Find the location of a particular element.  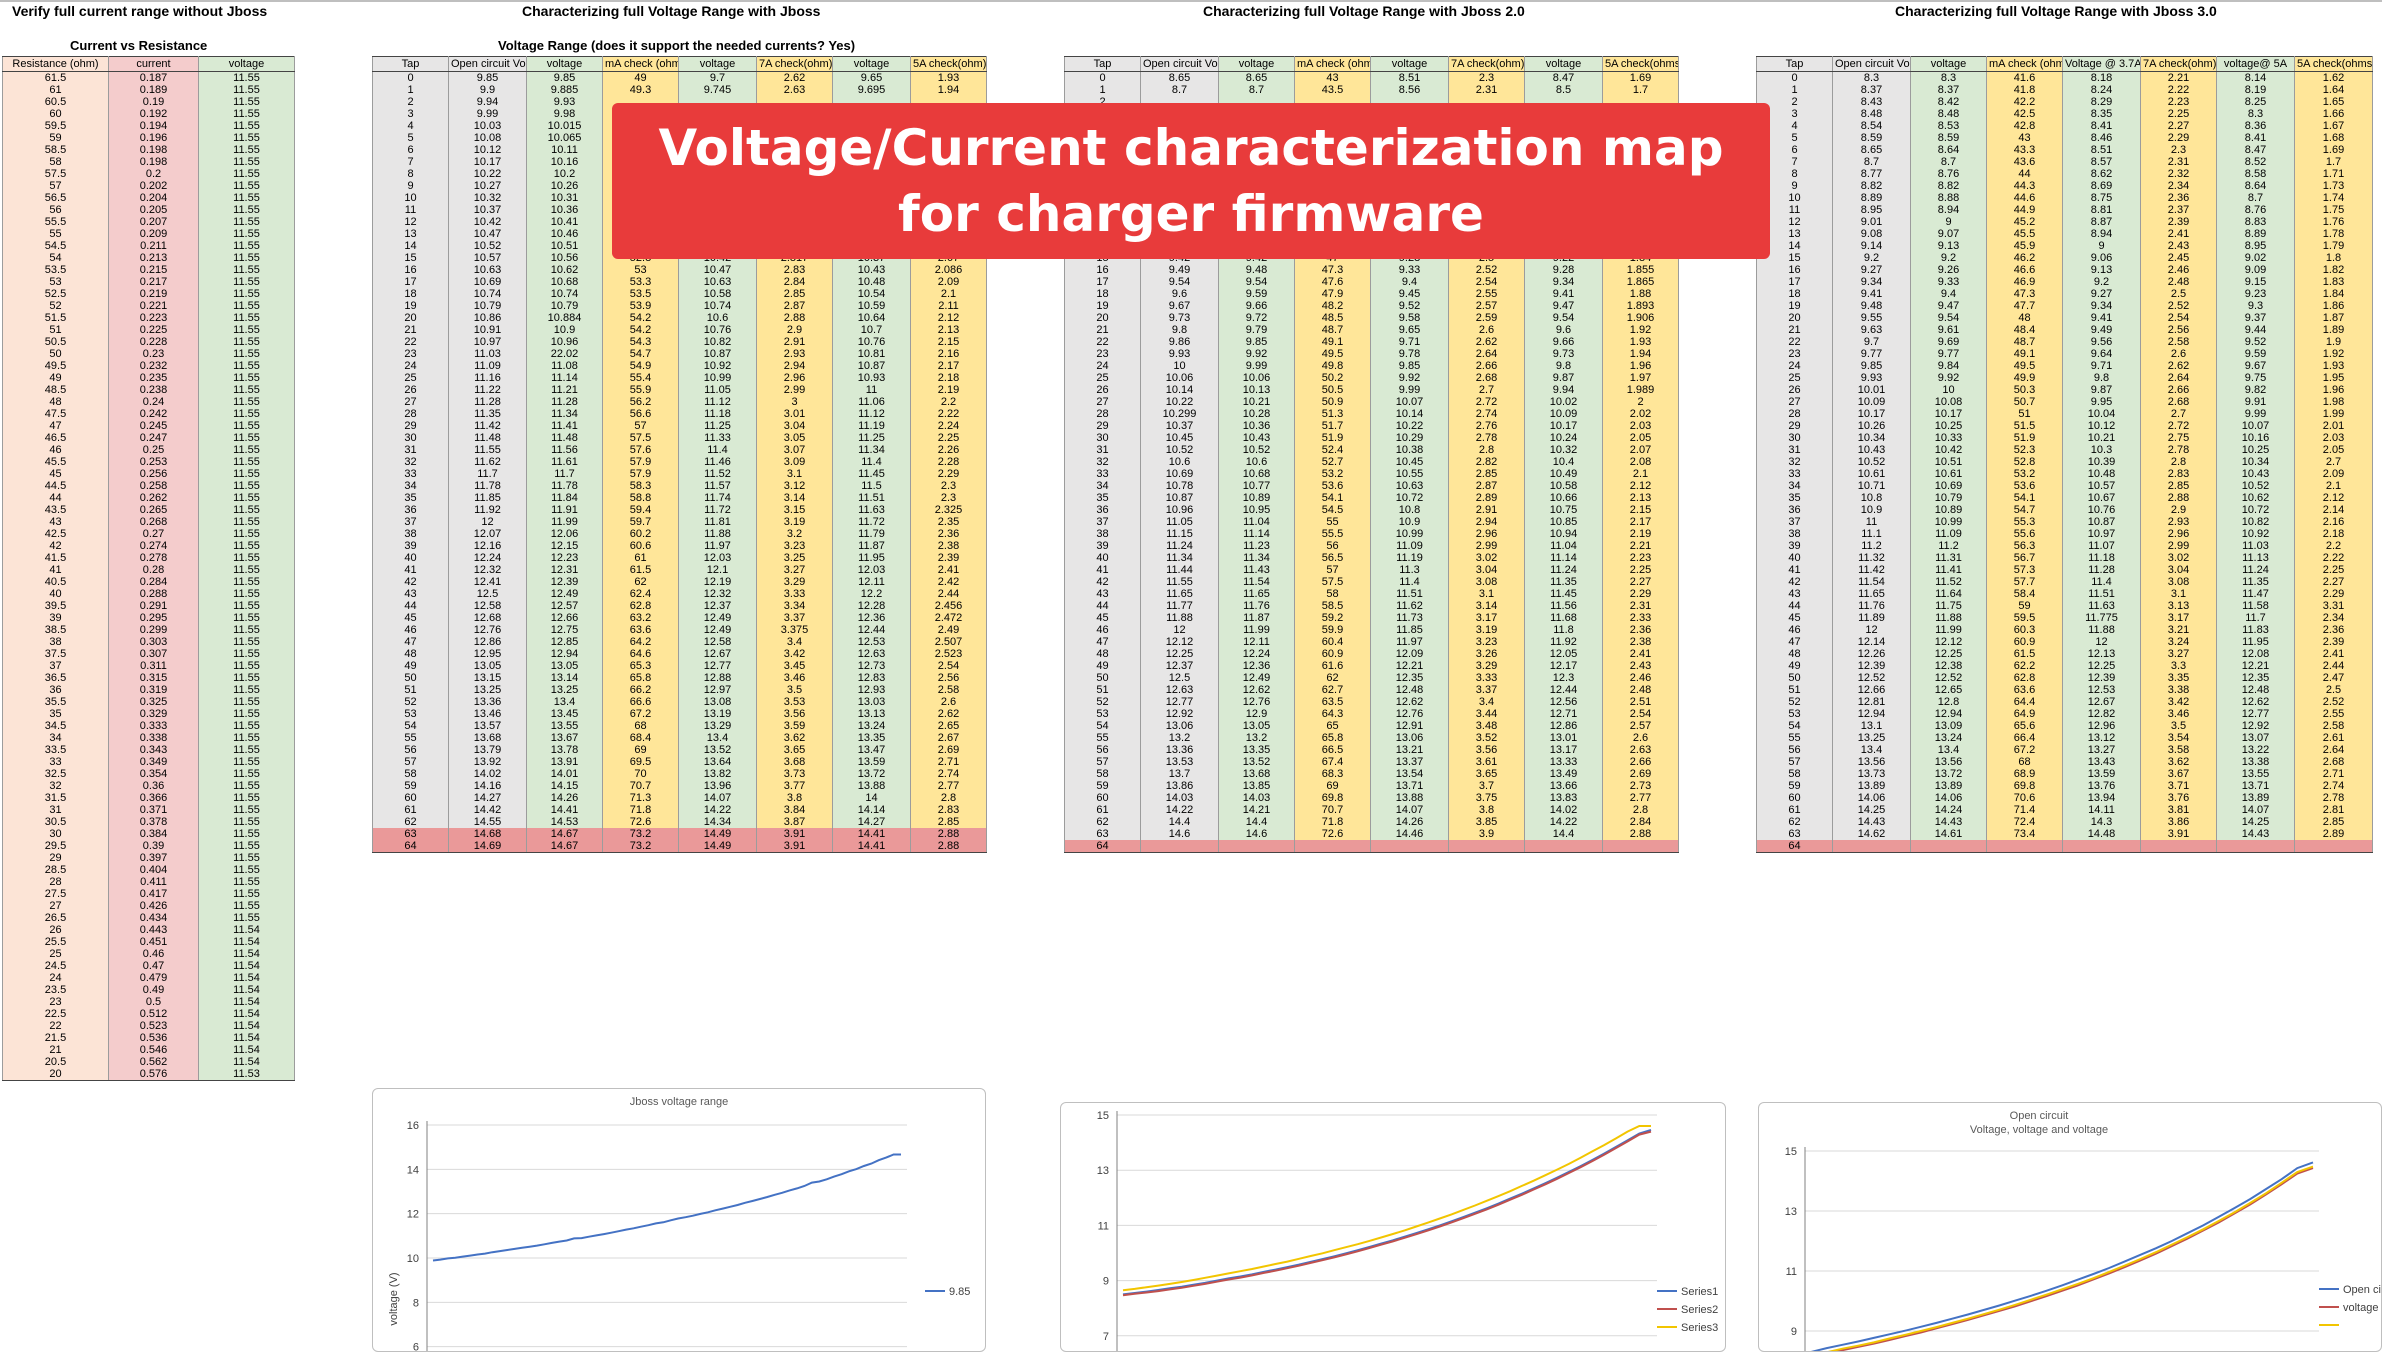

table-cell: 11.48 is located at coordinates (564, 438).